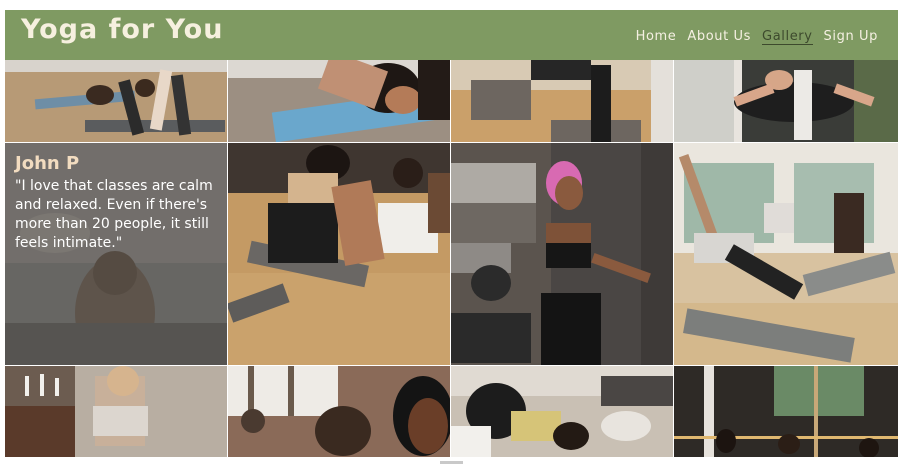 The image size is (903, 464). What do you see at coordinates (339, 101) in the screenshot?
I see `gallery-photo-woman-mat` at bounding box center [339, 101].